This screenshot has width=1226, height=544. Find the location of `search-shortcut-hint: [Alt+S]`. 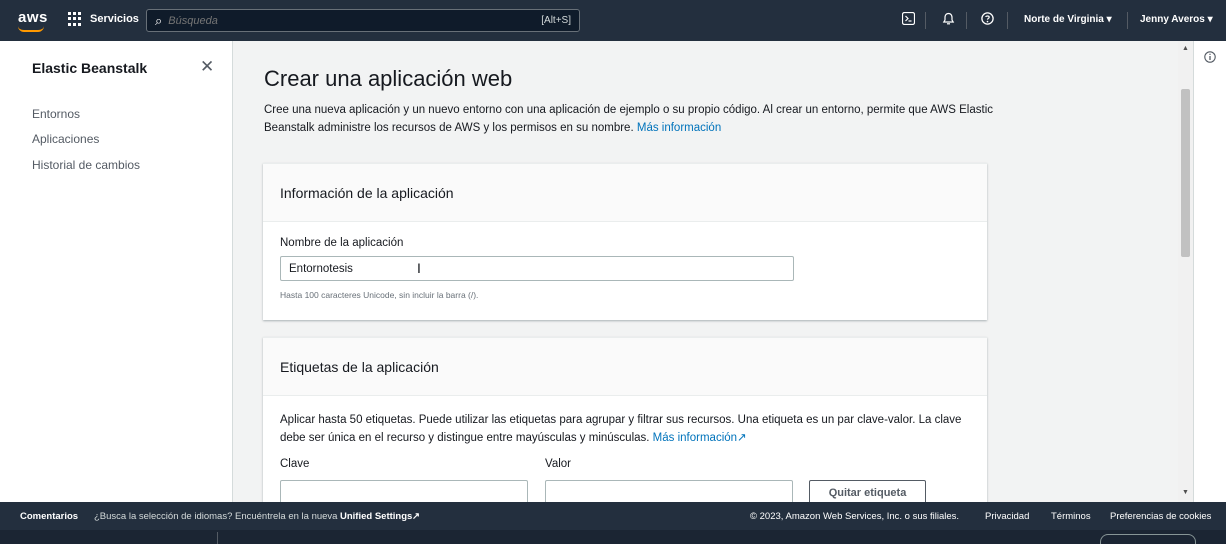

search-shortcut-hint: [Alt+S] is located at coordinates (556, 20).